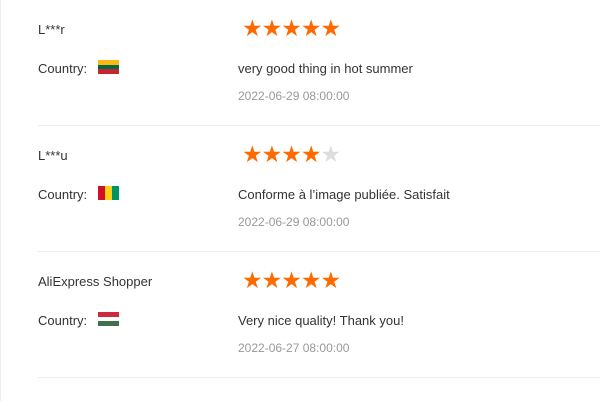 The image size is (600, 401). I want to click on review-text: Conforme à l’image publiée. Satisfait, so click(344, 194).